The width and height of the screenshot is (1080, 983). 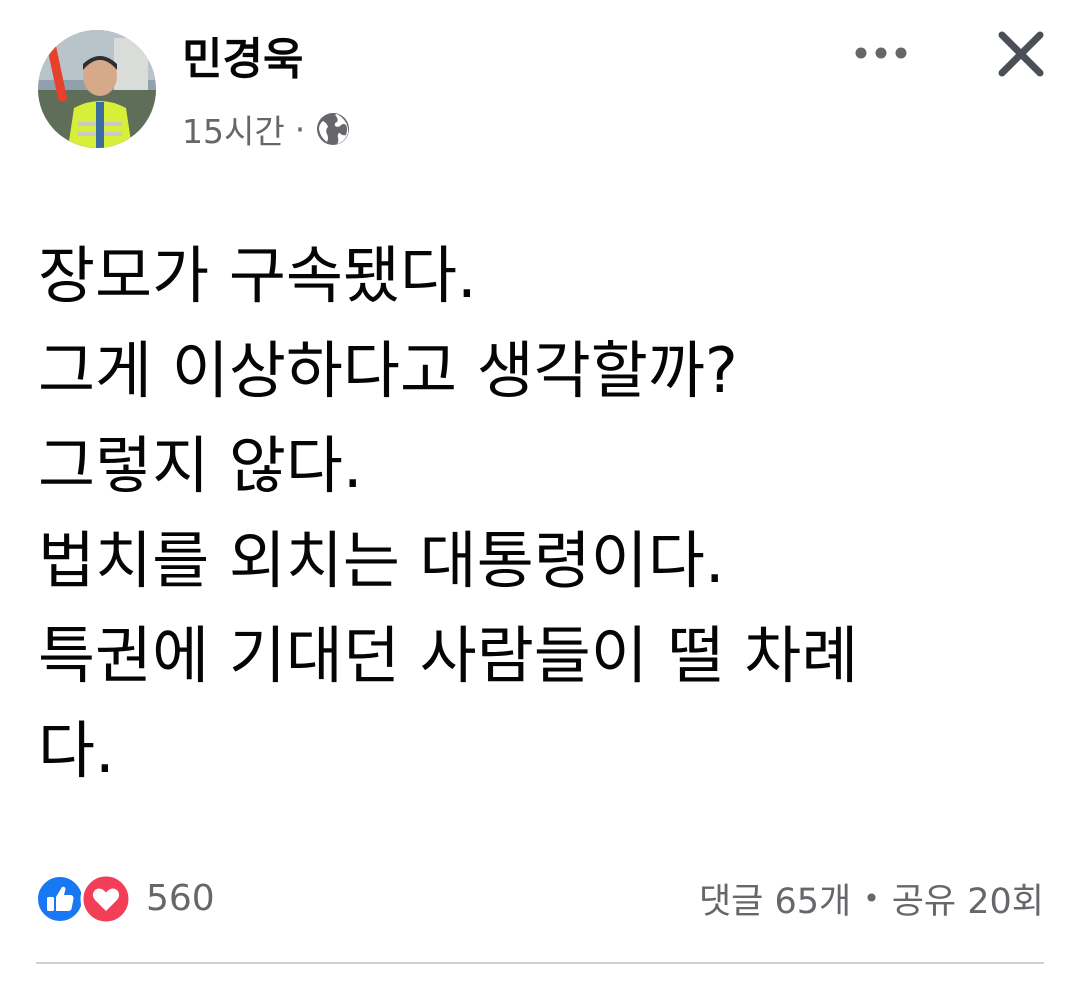 I want to click on post-text-line: 그게 이상하다고 생각할까?, so click(x=388, y=370).